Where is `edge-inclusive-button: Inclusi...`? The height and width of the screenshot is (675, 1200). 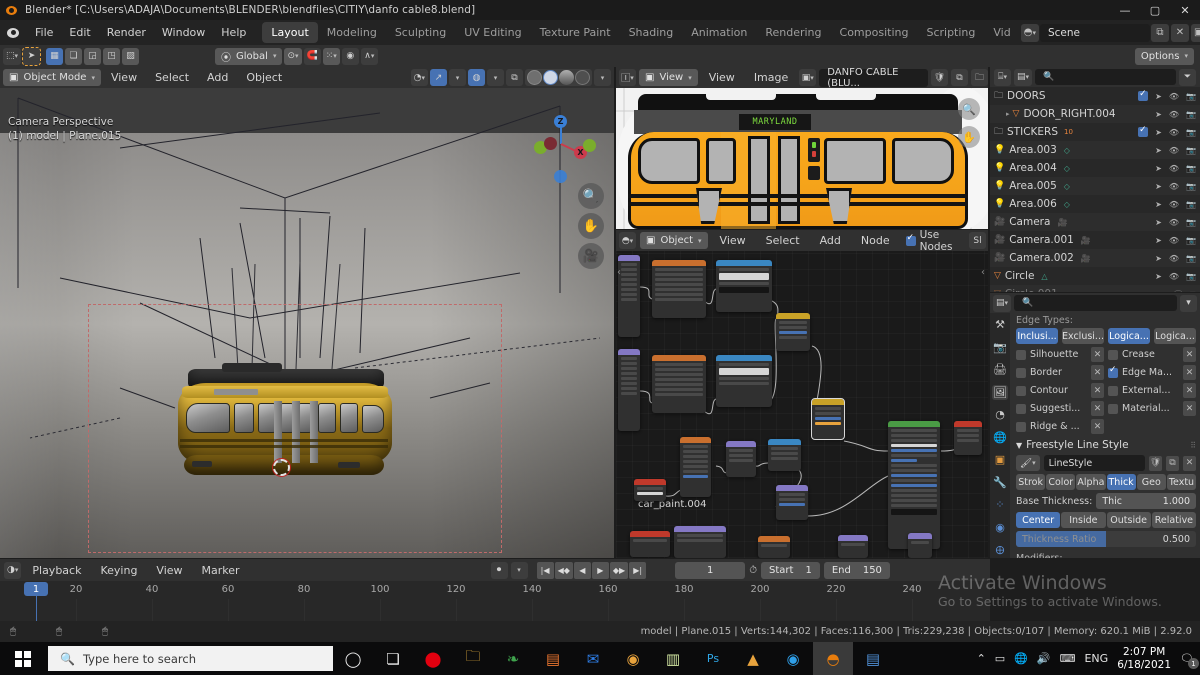 edge-inclusive-button: Inclusi... is located at coordinates (1037, 336).